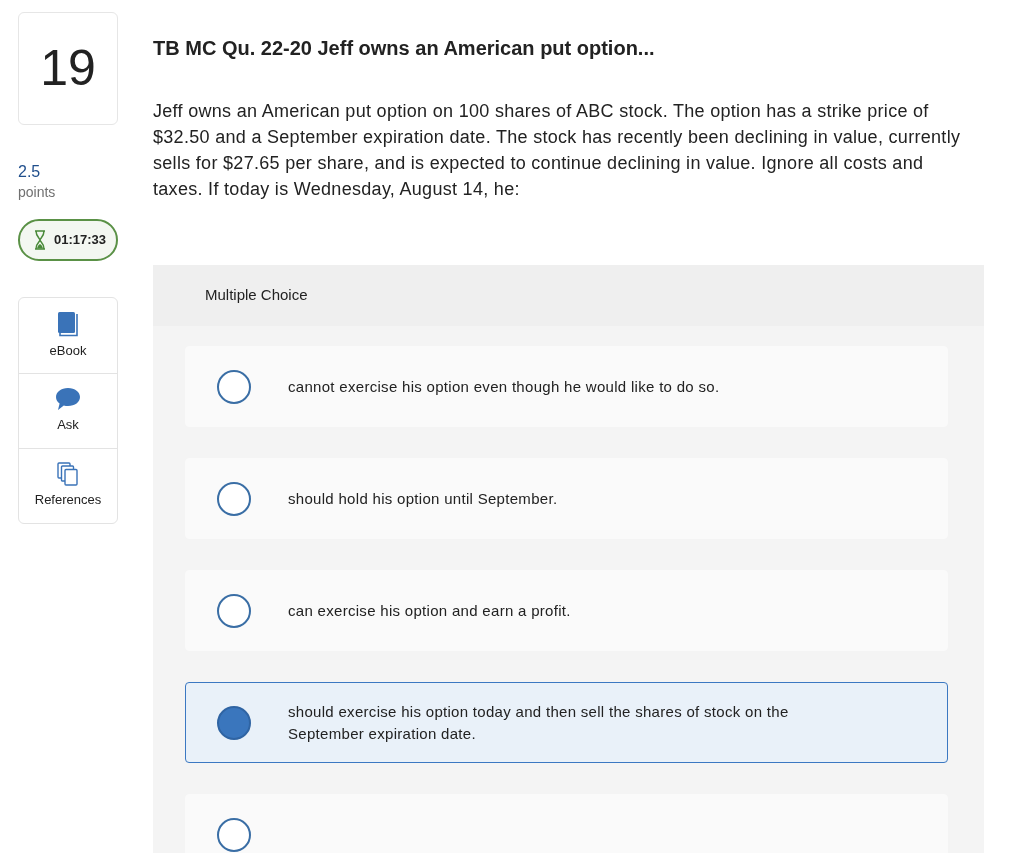 This screenshot has width=1024, height=853. What do you see at coordinates (40, 240) in the screenshot?
I see `hourglass-icon` at bounding box center [40, 240].